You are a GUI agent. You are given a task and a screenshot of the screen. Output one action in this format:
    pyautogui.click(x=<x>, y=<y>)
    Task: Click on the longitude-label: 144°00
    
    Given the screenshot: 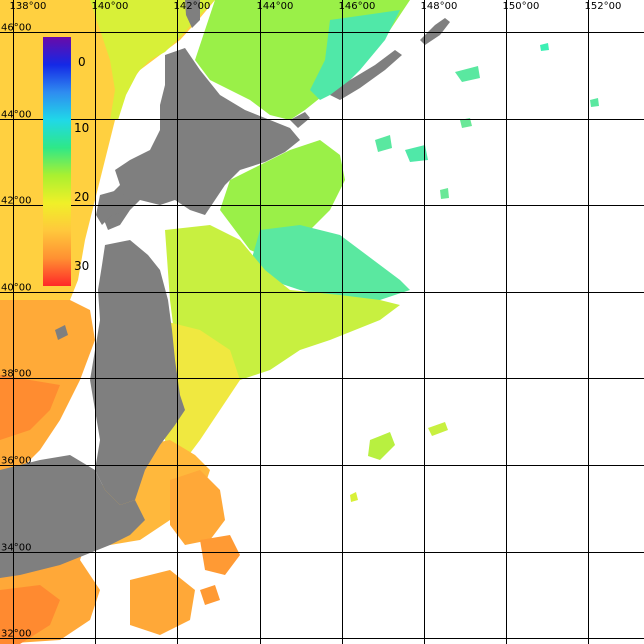 What is the action you would take?
    pyautogui.click(x=275, y=6)
    